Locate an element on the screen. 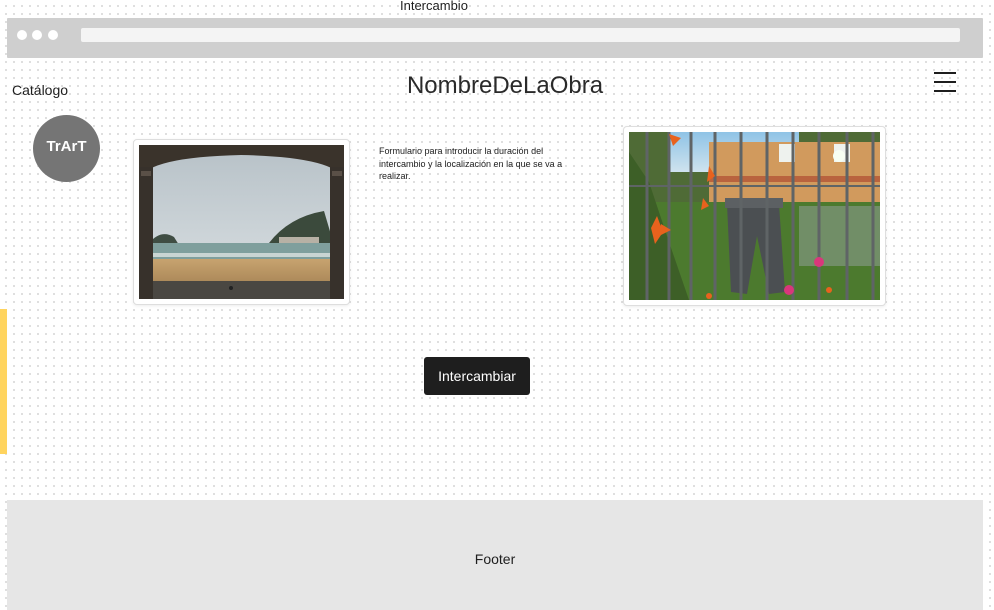 The height and width of the screenshot is (610, 994). exchange-button: Intercambiar is located at coordinates (477, 376).